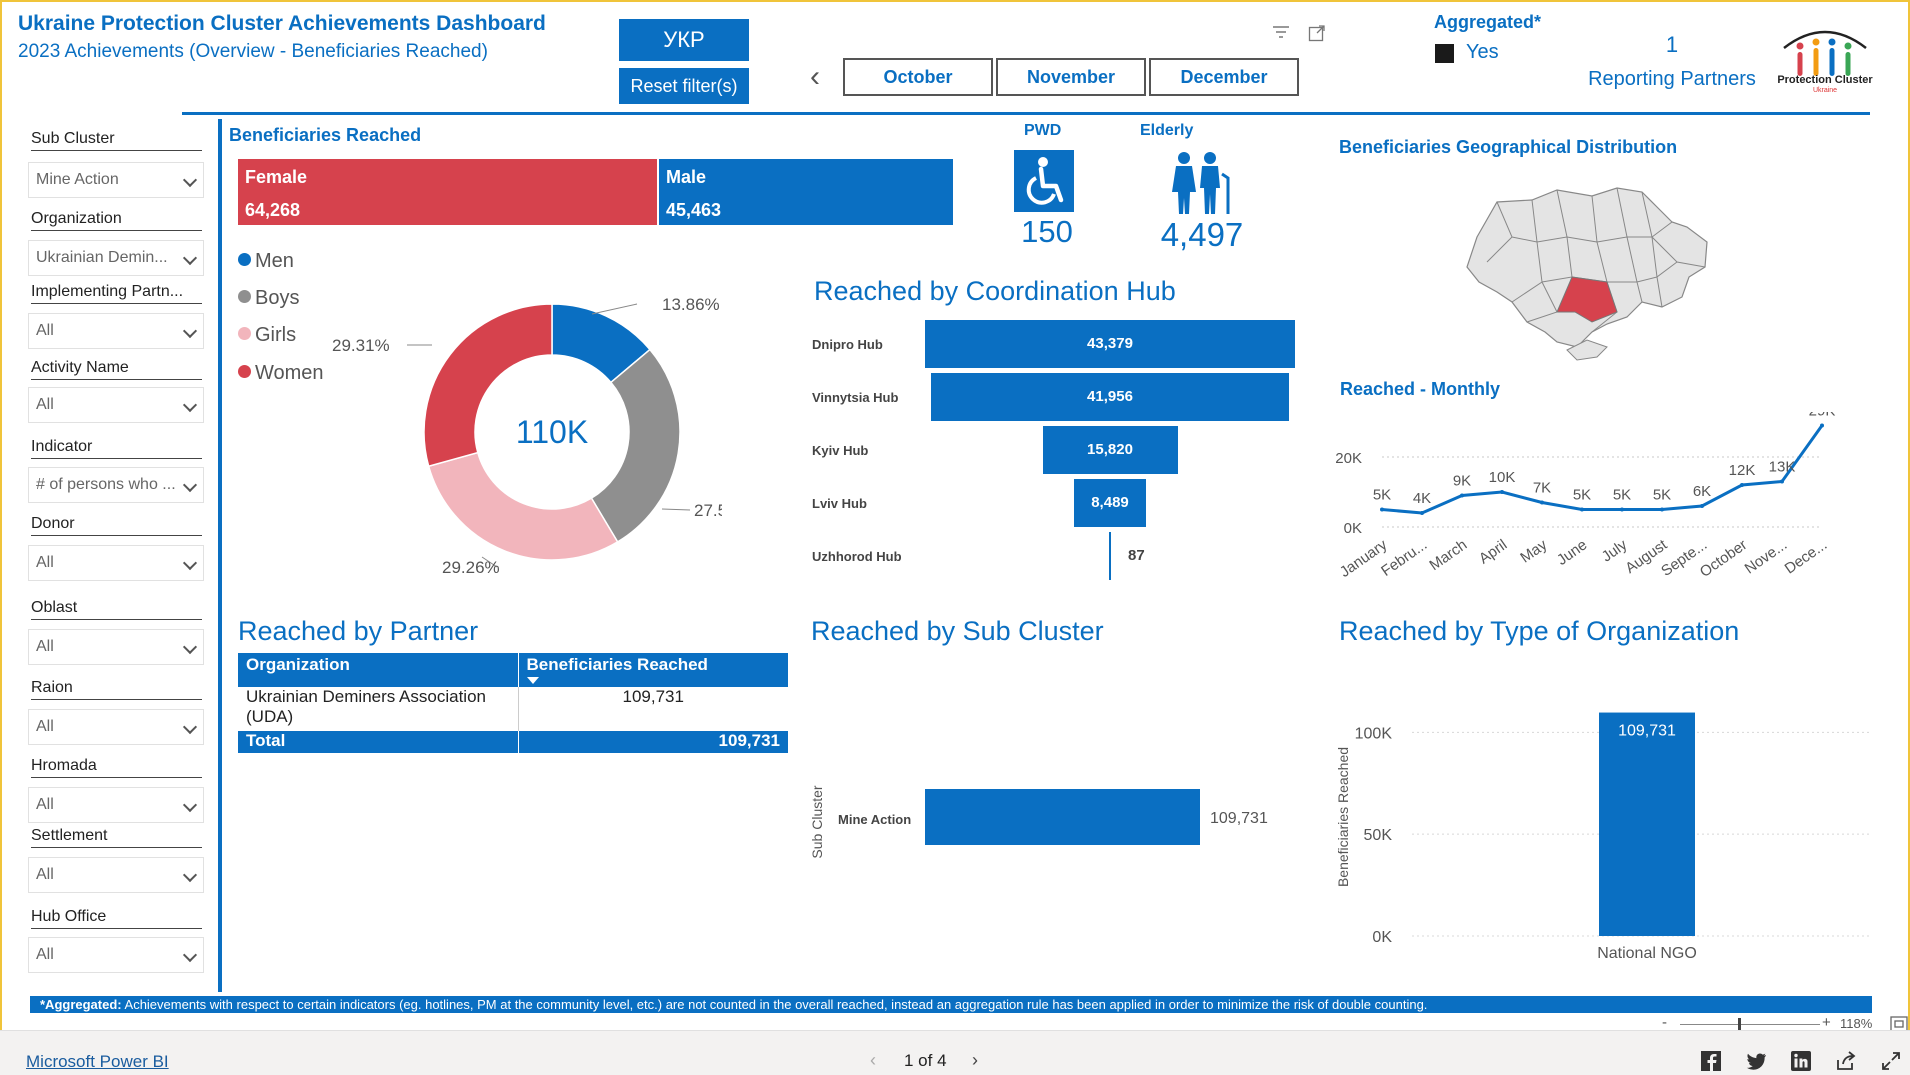  Describe the element at coordinates (1587, 272) in the screenshot. I see `ukraine-map` at that location.